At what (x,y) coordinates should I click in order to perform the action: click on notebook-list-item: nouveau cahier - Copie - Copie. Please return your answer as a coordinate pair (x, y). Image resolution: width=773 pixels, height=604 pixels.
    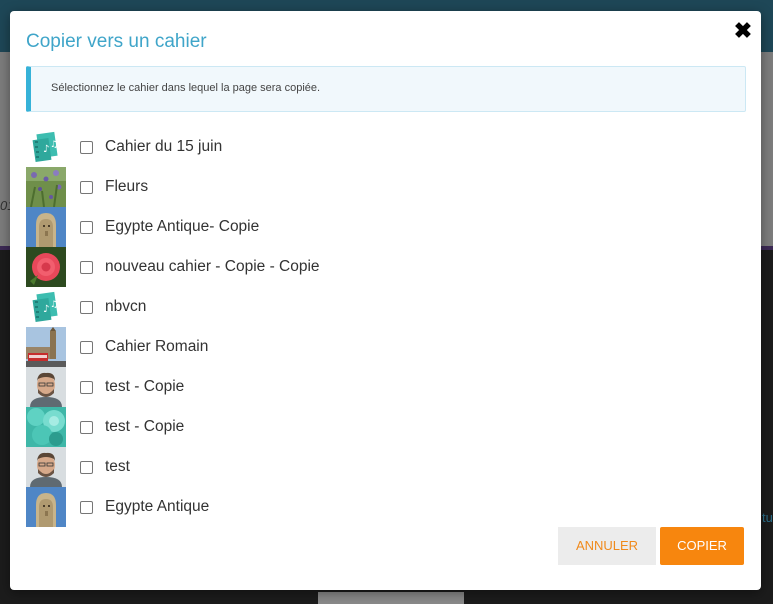
    Looking at the image, I should click on (386, 267).